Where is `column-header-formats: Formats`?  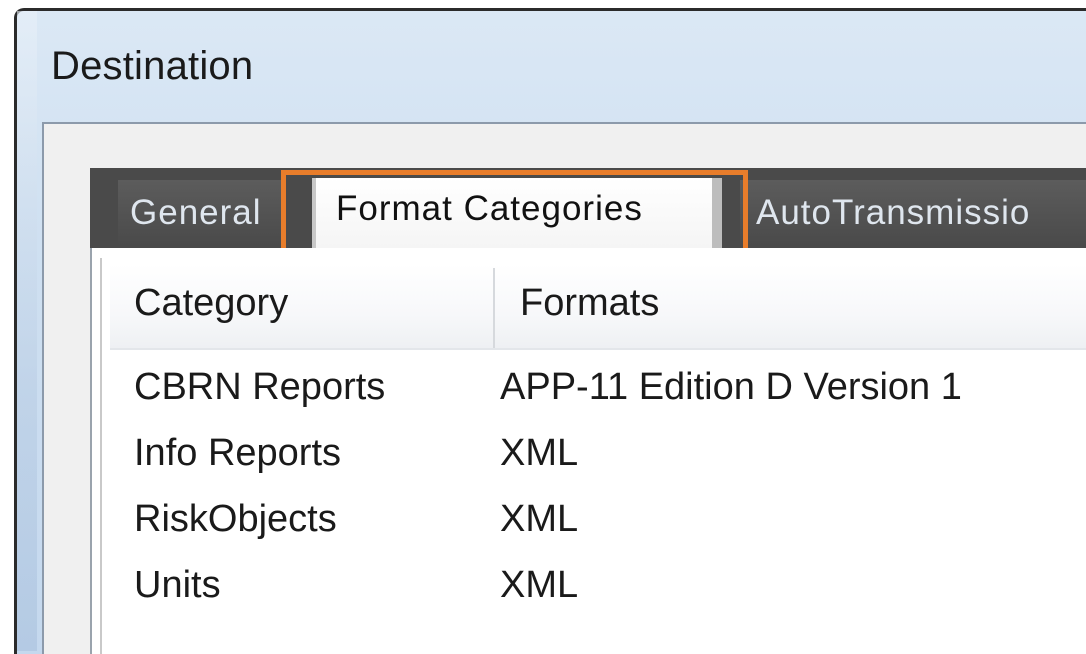
column-header-formats: Formats is located at coordinates (589, 303).